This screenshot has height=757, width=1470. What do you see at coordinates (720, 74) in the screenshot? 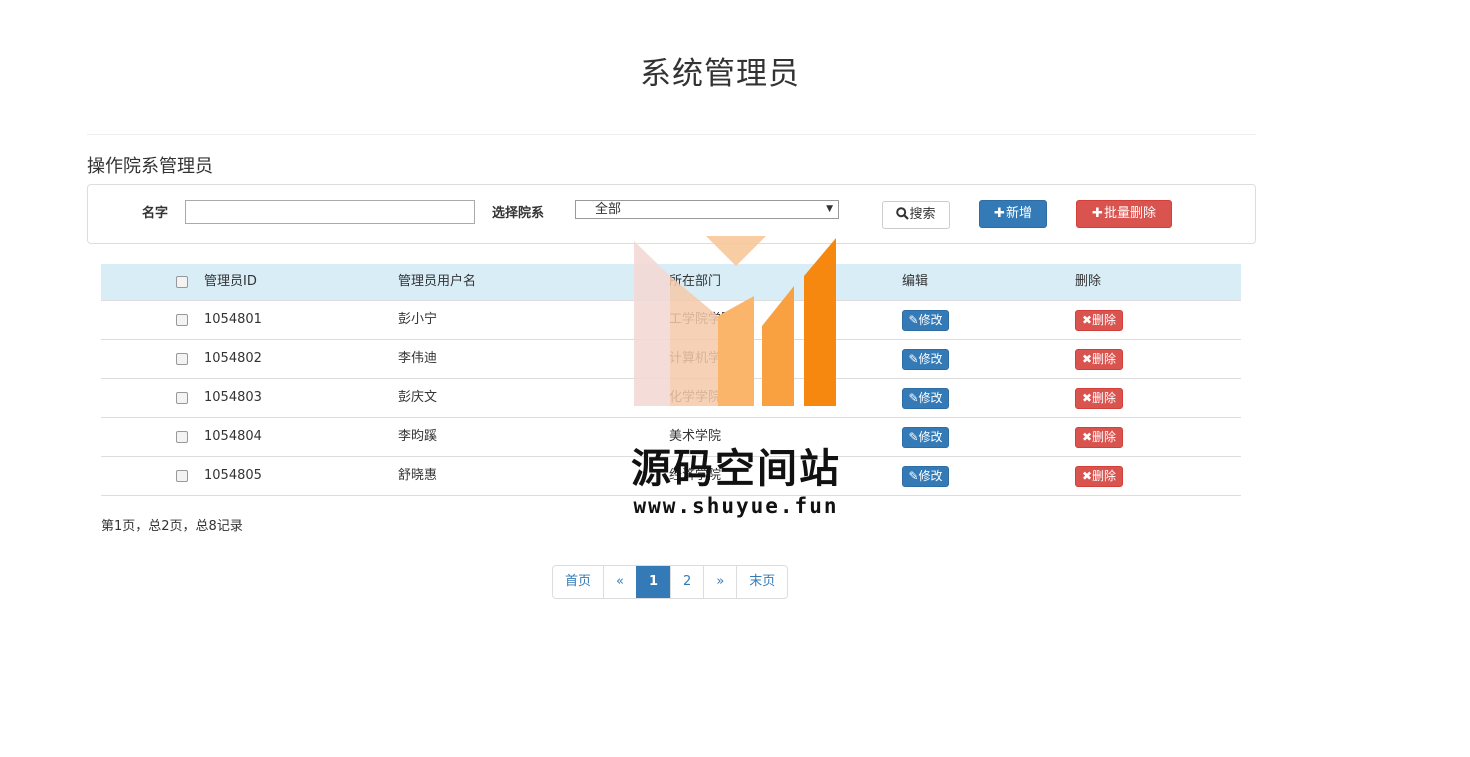
I see `page-title: 系统管理员` at bounding box center [720, 74].